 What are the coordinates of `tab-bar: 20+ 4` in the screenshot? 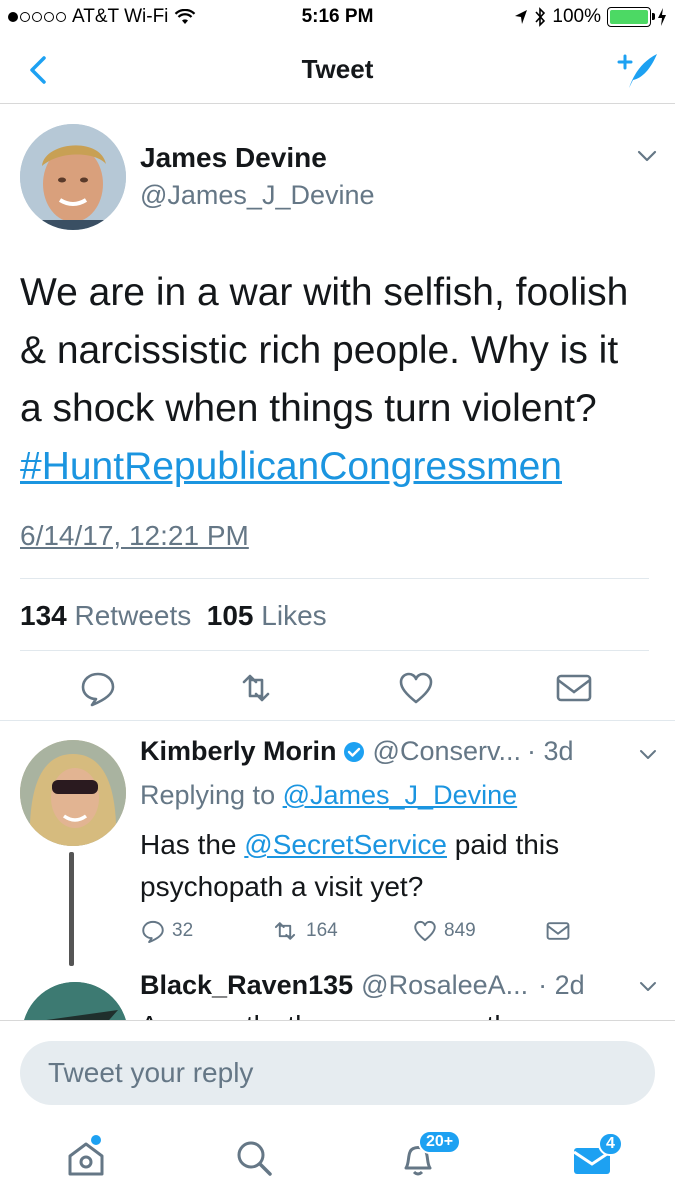 It's located at (337, 1162).